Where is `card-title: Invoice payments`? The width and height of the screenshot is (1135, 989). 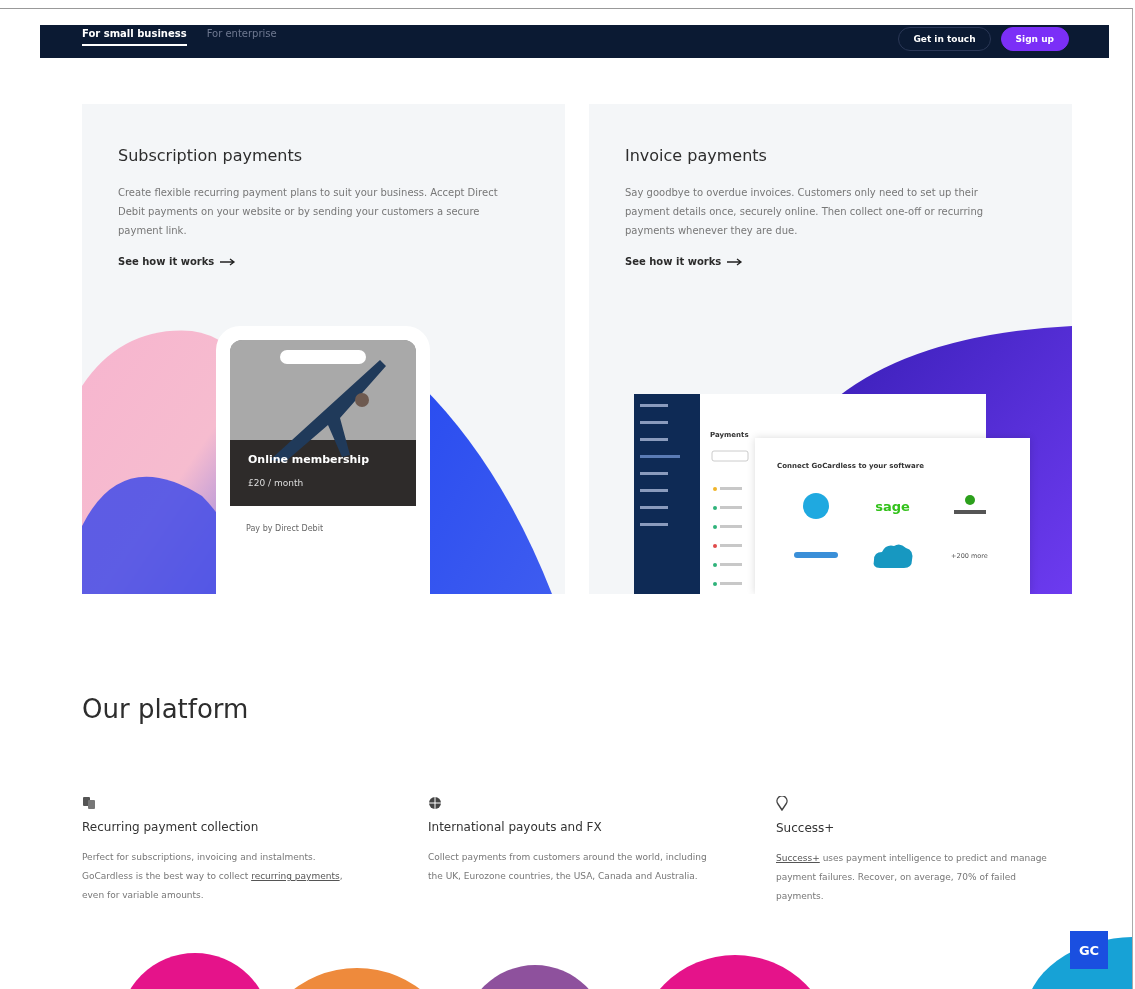
card-title: Invoice payments is located at coordinates (696, 155).